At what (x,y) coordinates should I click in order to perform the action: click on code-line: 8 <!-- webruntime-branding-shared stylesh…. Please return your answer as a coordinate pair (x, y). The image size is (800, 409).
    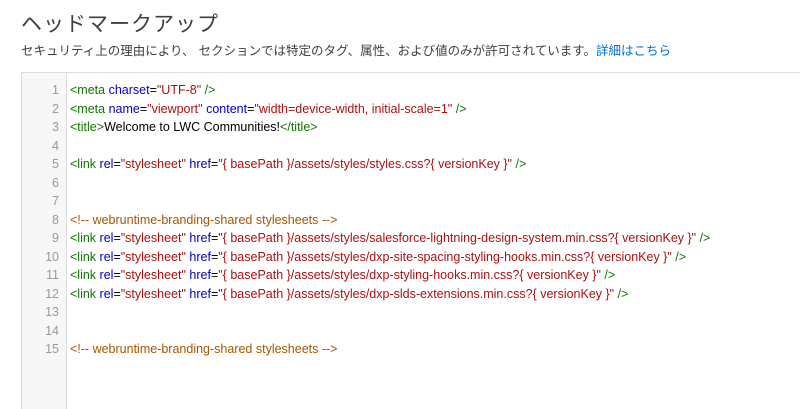
    Looking at the image, I should click on (411, 220).